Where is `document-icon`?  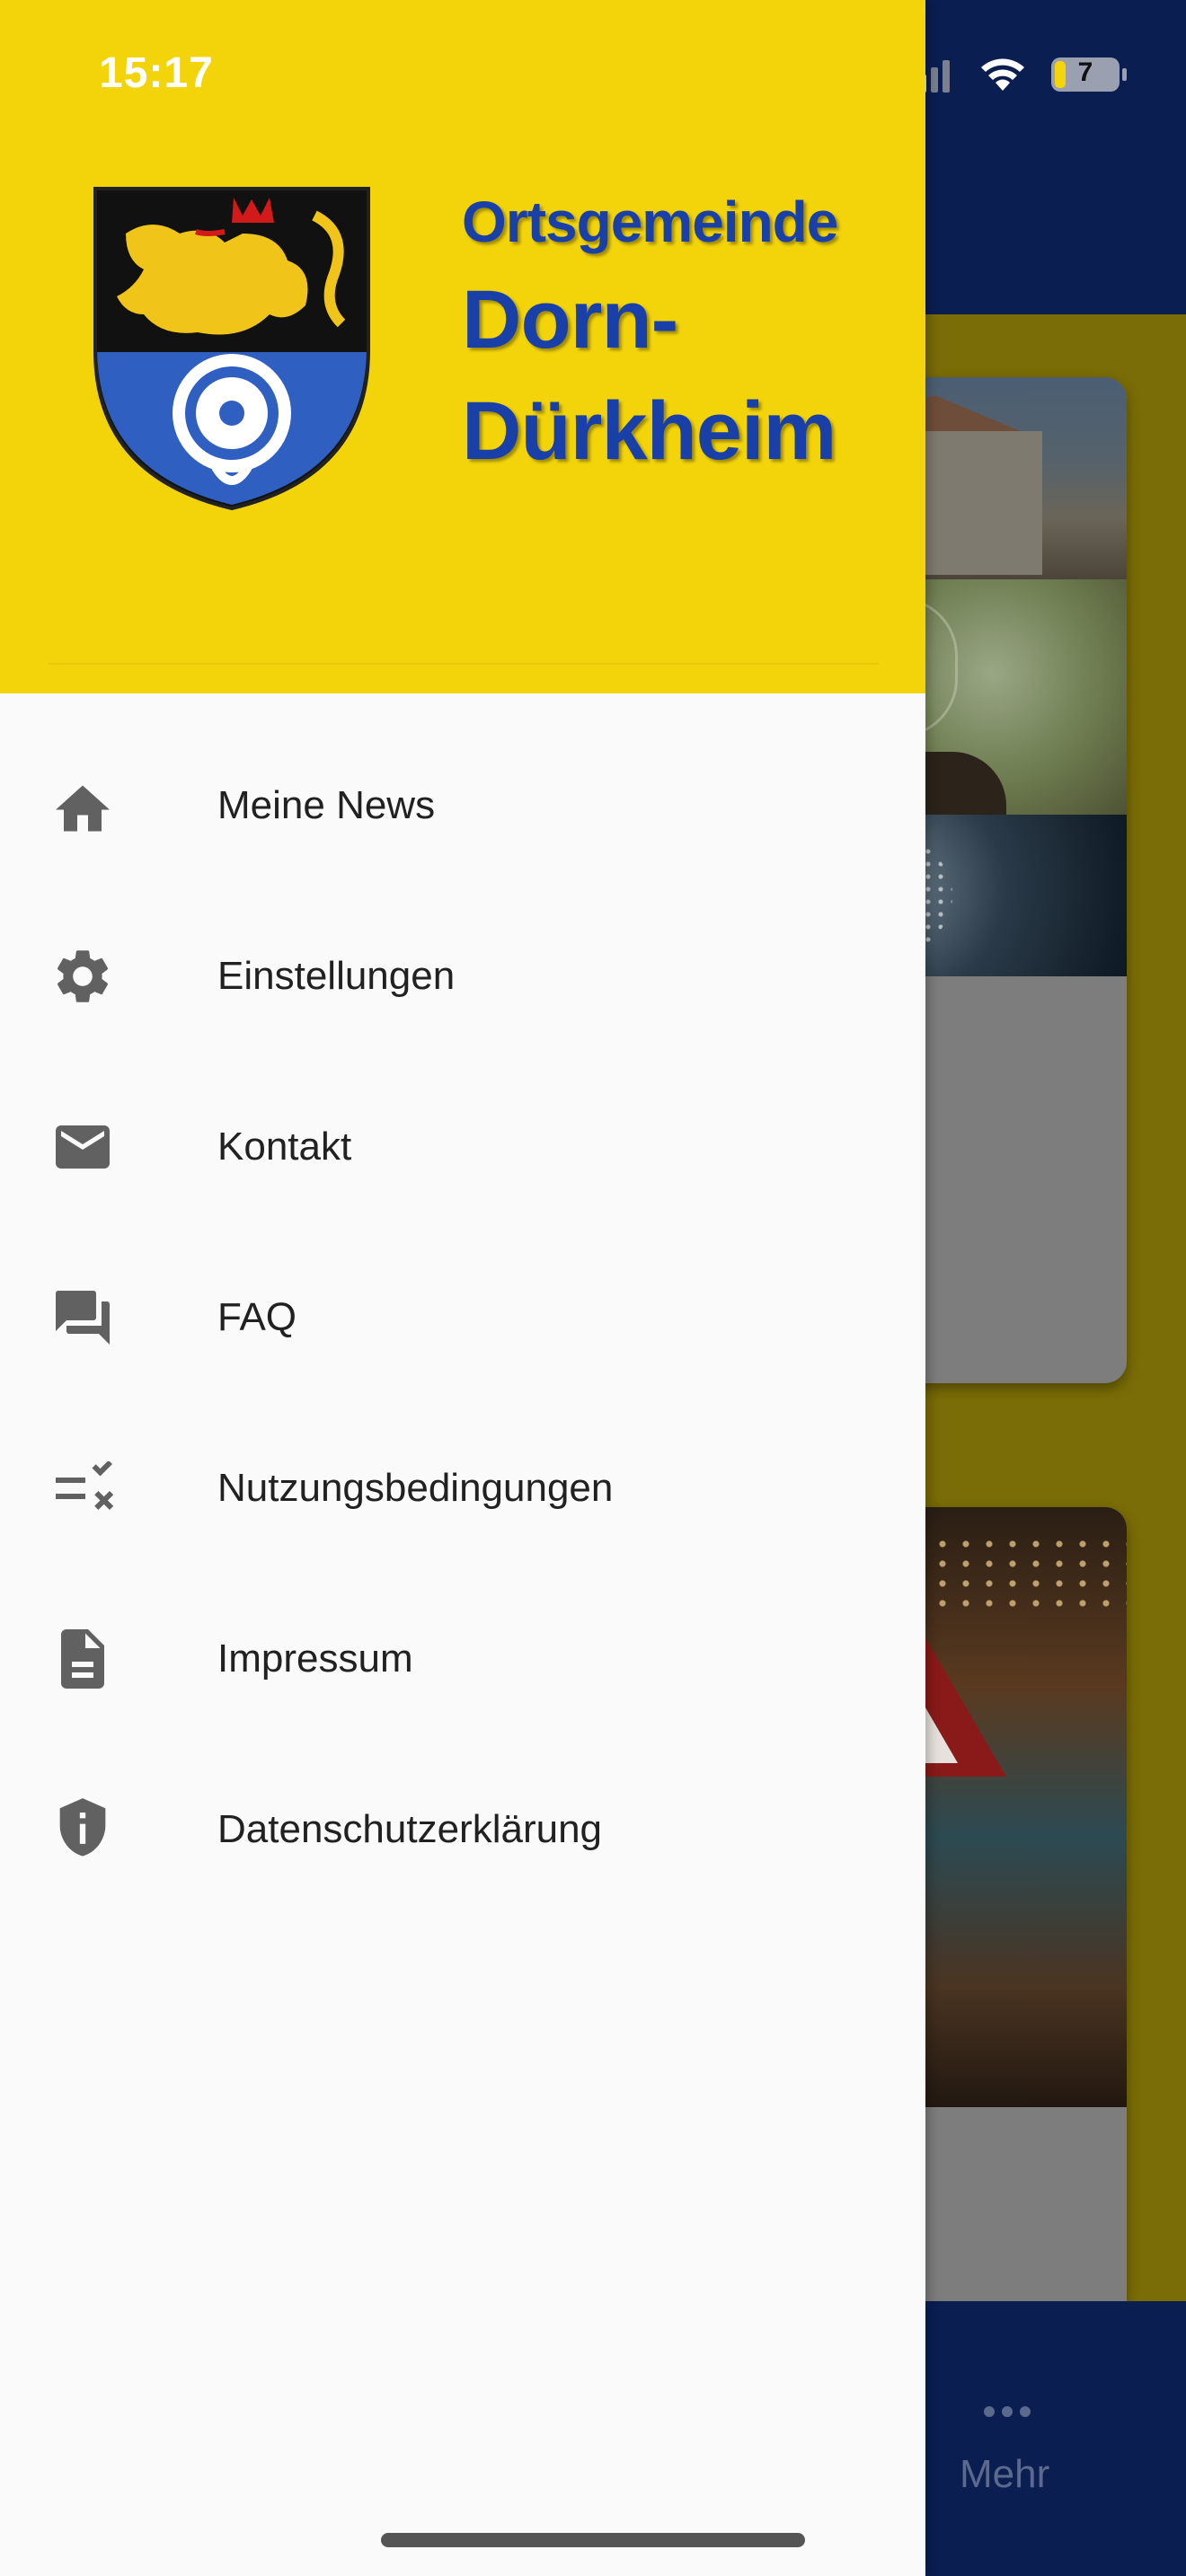 document-icon is located at coordinates (83, 1659).